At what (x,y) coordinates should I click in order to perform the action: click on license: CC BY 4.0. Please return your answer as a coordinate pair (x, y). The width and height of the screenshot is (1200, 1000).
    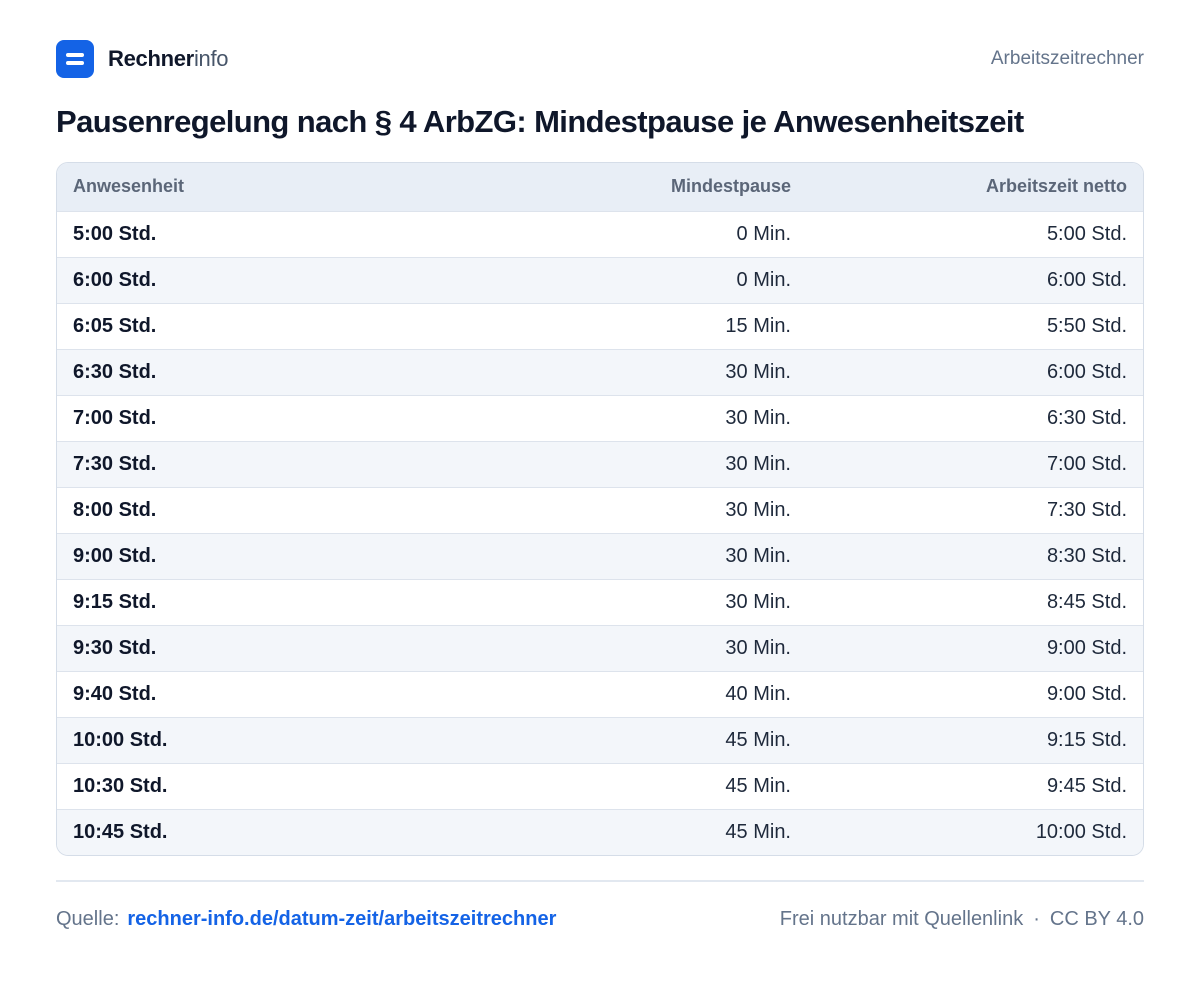
    Looking at the image, I should click on (1096, 918).